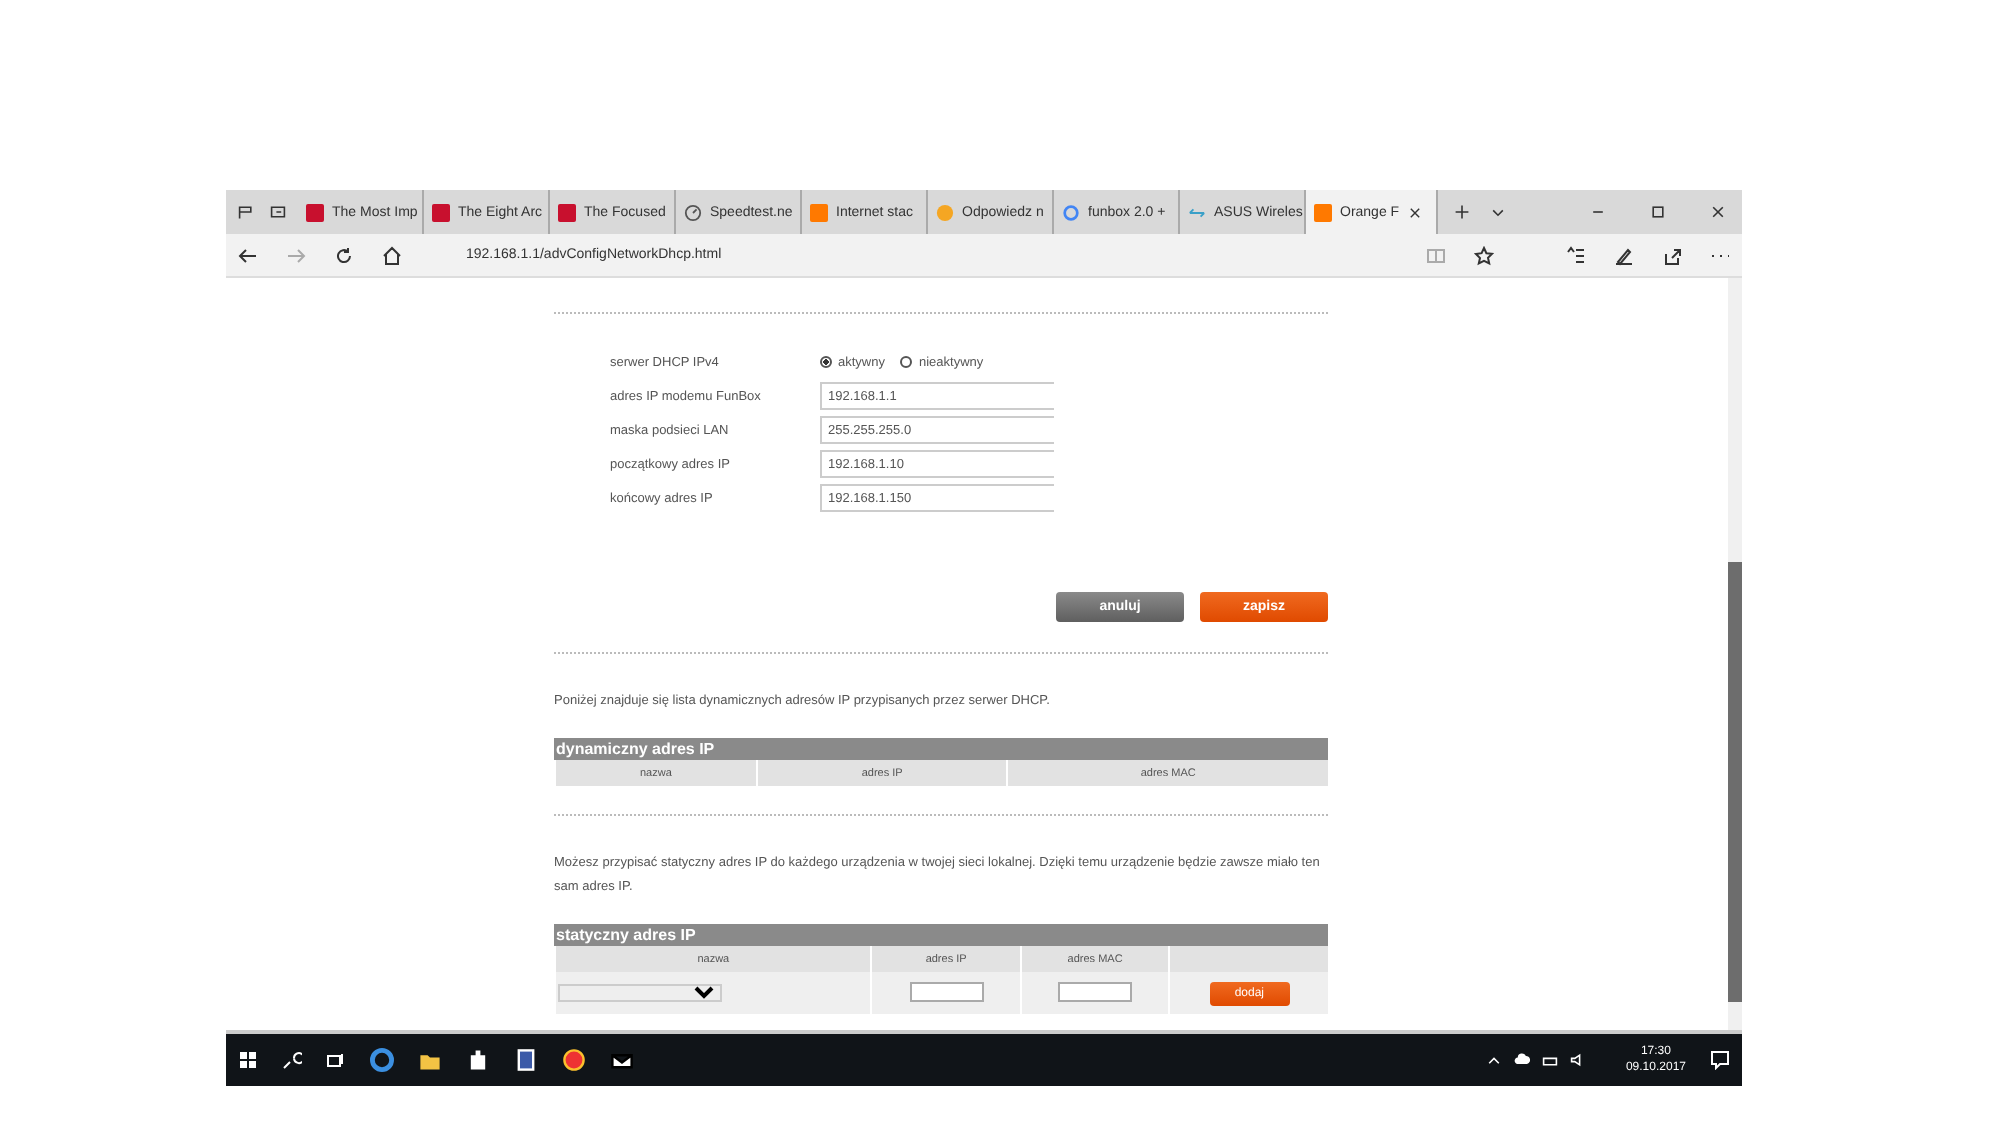 The height and width of the screenshot is (1124, 1998). What do you see at coordinates (941, 749) in the screenshot?
I see `table-title: dynamiczny adres IP` at bounding box center [941, 749].